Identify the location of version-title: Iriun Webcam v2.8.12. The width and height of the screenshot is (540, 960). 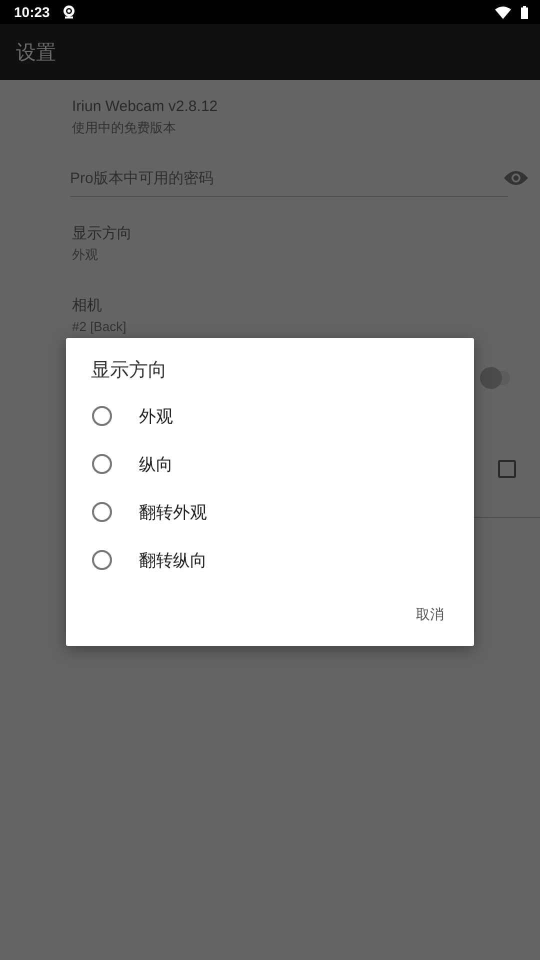
(145, 107).